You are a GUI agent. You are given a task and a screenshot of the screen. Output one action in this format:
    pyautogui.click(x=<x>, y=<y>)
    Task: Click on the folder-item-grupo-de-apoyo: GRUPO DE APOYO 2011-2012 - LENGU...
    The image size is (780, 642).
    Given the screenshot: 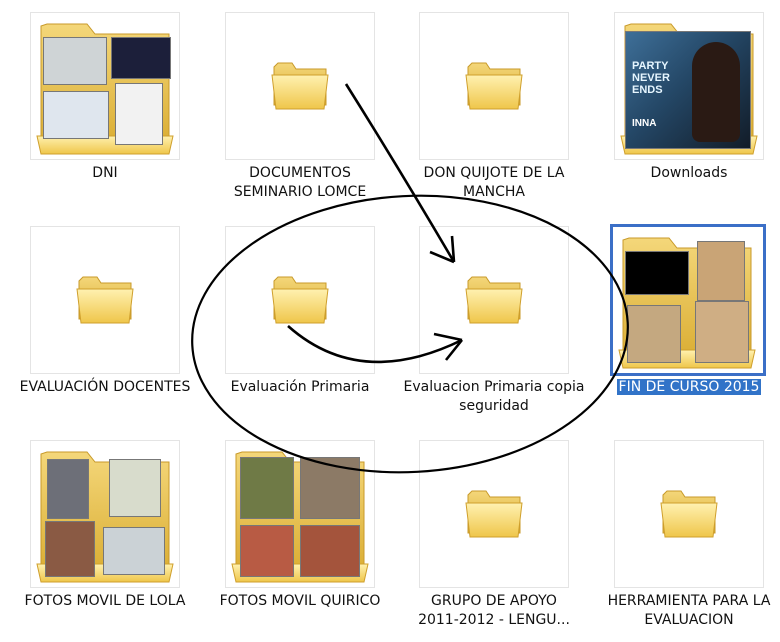 What is the action you would take?
    pyautogui.click(x=494, y=537)
    